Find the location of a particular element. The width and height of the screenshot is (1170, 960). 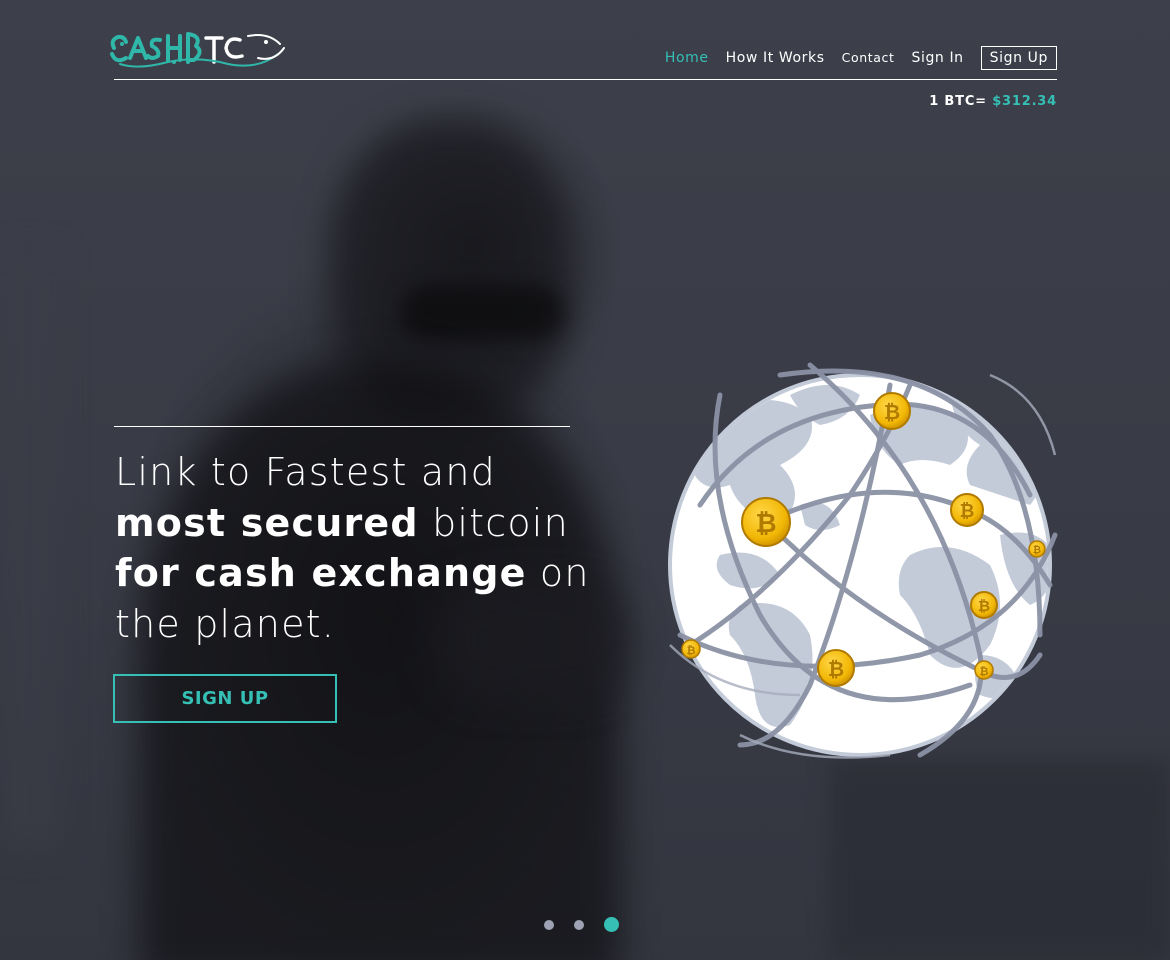

hero-line-1: Link to Fastest and is located at coordinates (305, 472).